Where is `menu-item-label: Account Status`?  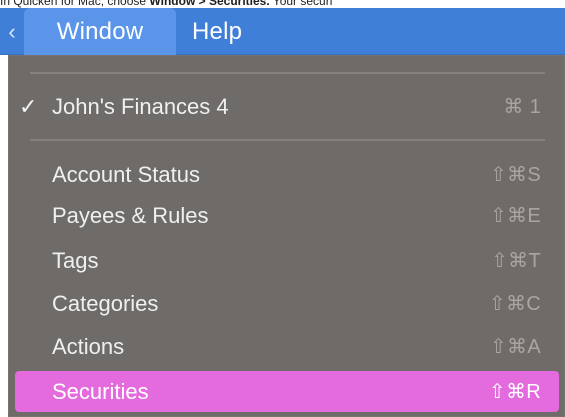 menu-item-label: Account Status is located at coordinates (126, 174).